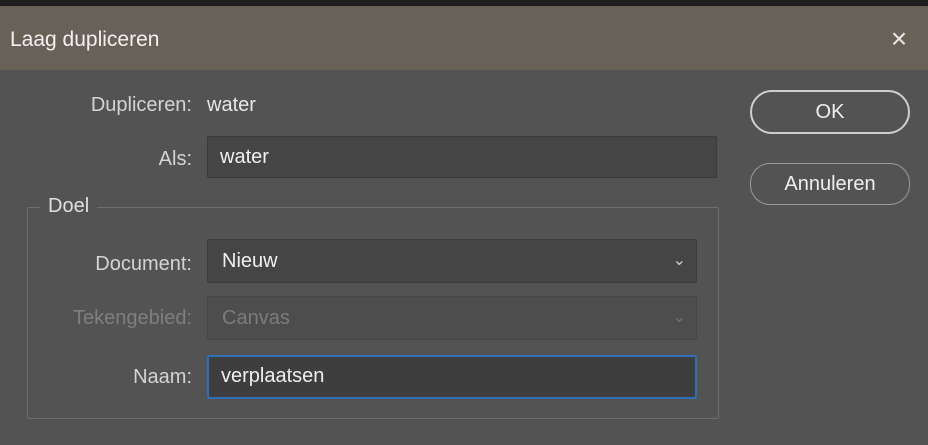 This screenshot has height=445, width=928. What do you see at coordinates (162, 377) in the screenshot?
I see `name-label: Naam:` at bounding box center [162, 377].